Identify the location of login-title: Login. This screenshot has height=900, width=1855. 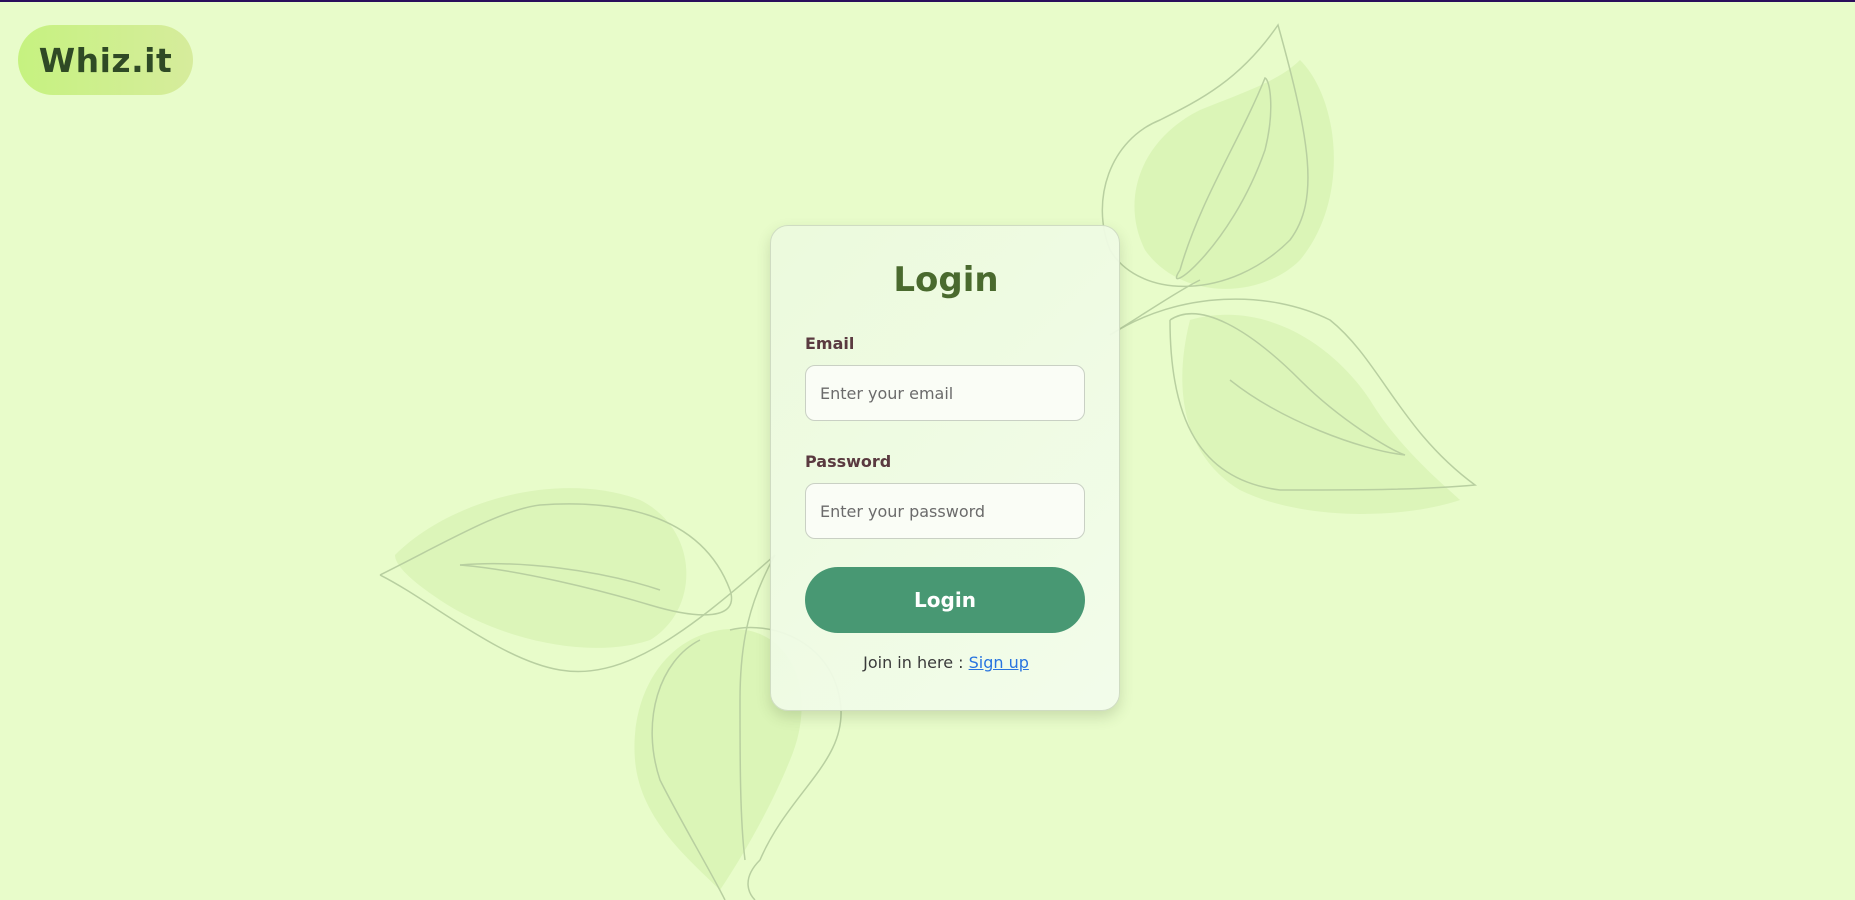
(946, 280).